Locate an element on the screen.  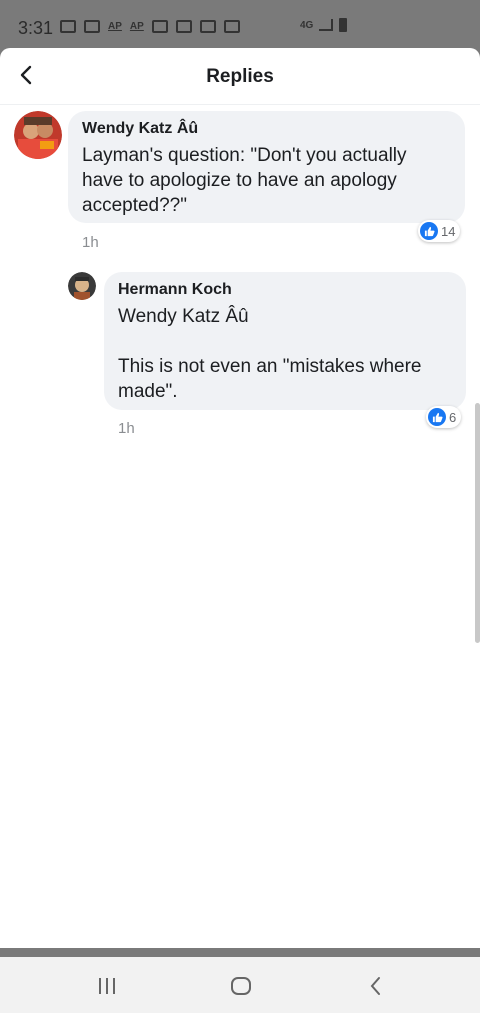
chart-icon is located at coordinates (159, 26).